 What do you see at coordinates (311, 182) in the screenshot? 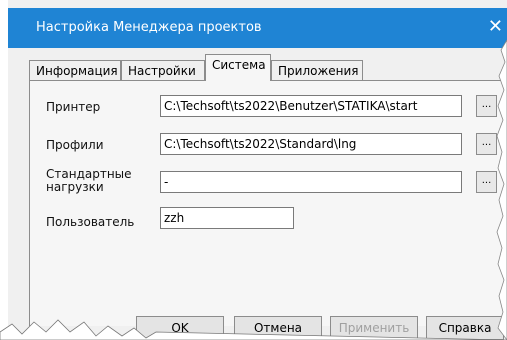
I see `default-loads-field: -` at bounding box center [311, 182].